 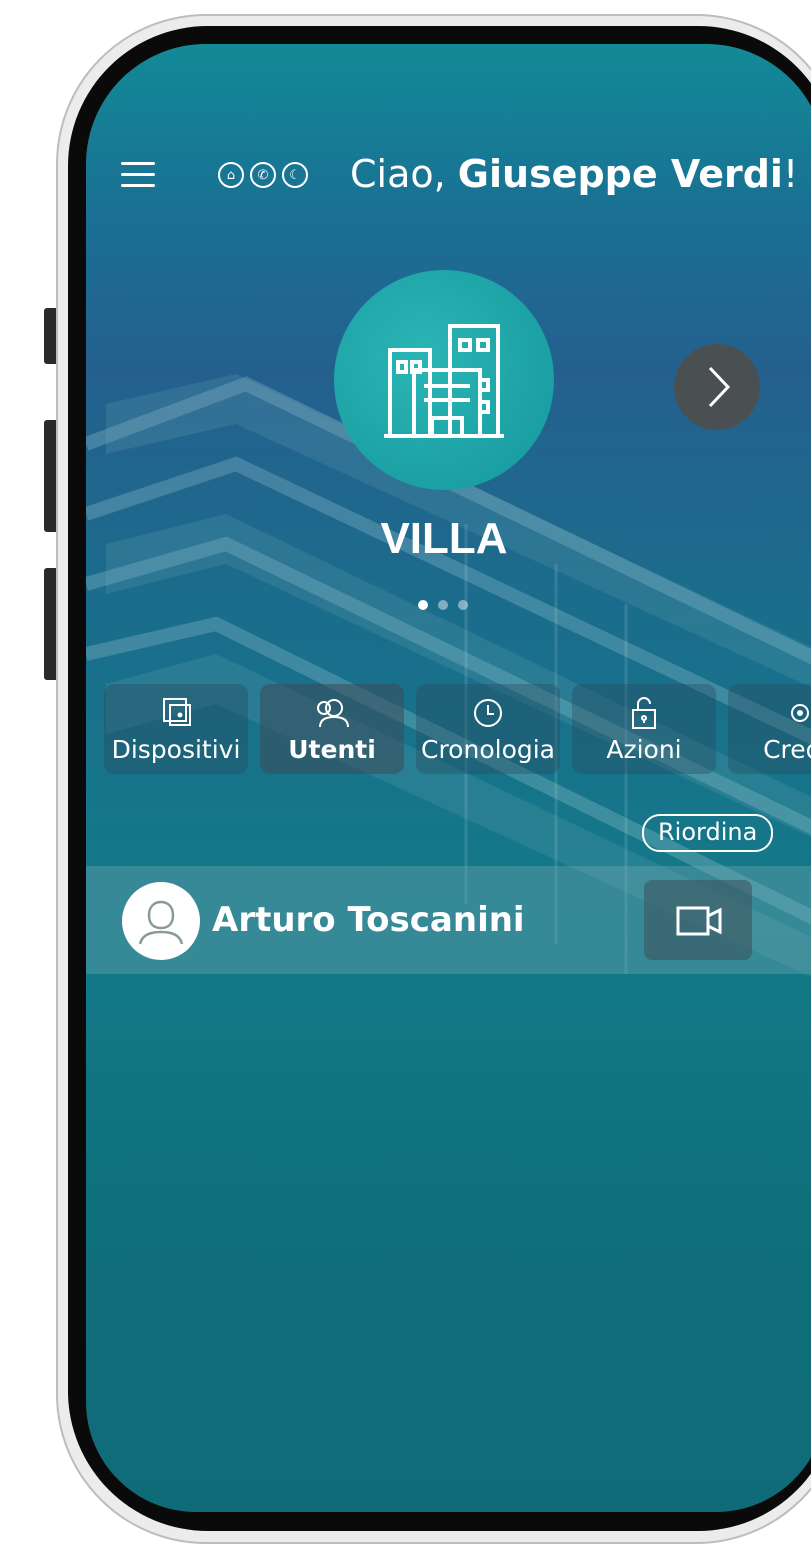 I want to click on greeting-prefix: Ciao,, so click(x=404, y=174).